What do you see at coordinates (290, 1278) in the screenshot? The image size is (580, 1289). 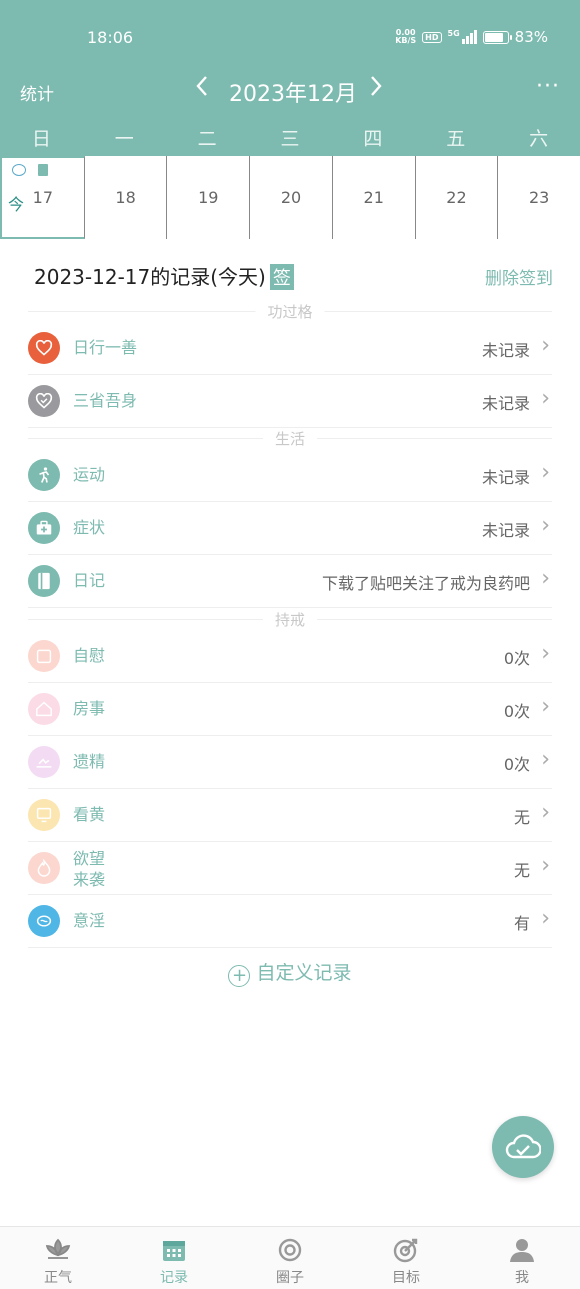 I see `nav-label: 圈子` at bounding box center [290, 1278].